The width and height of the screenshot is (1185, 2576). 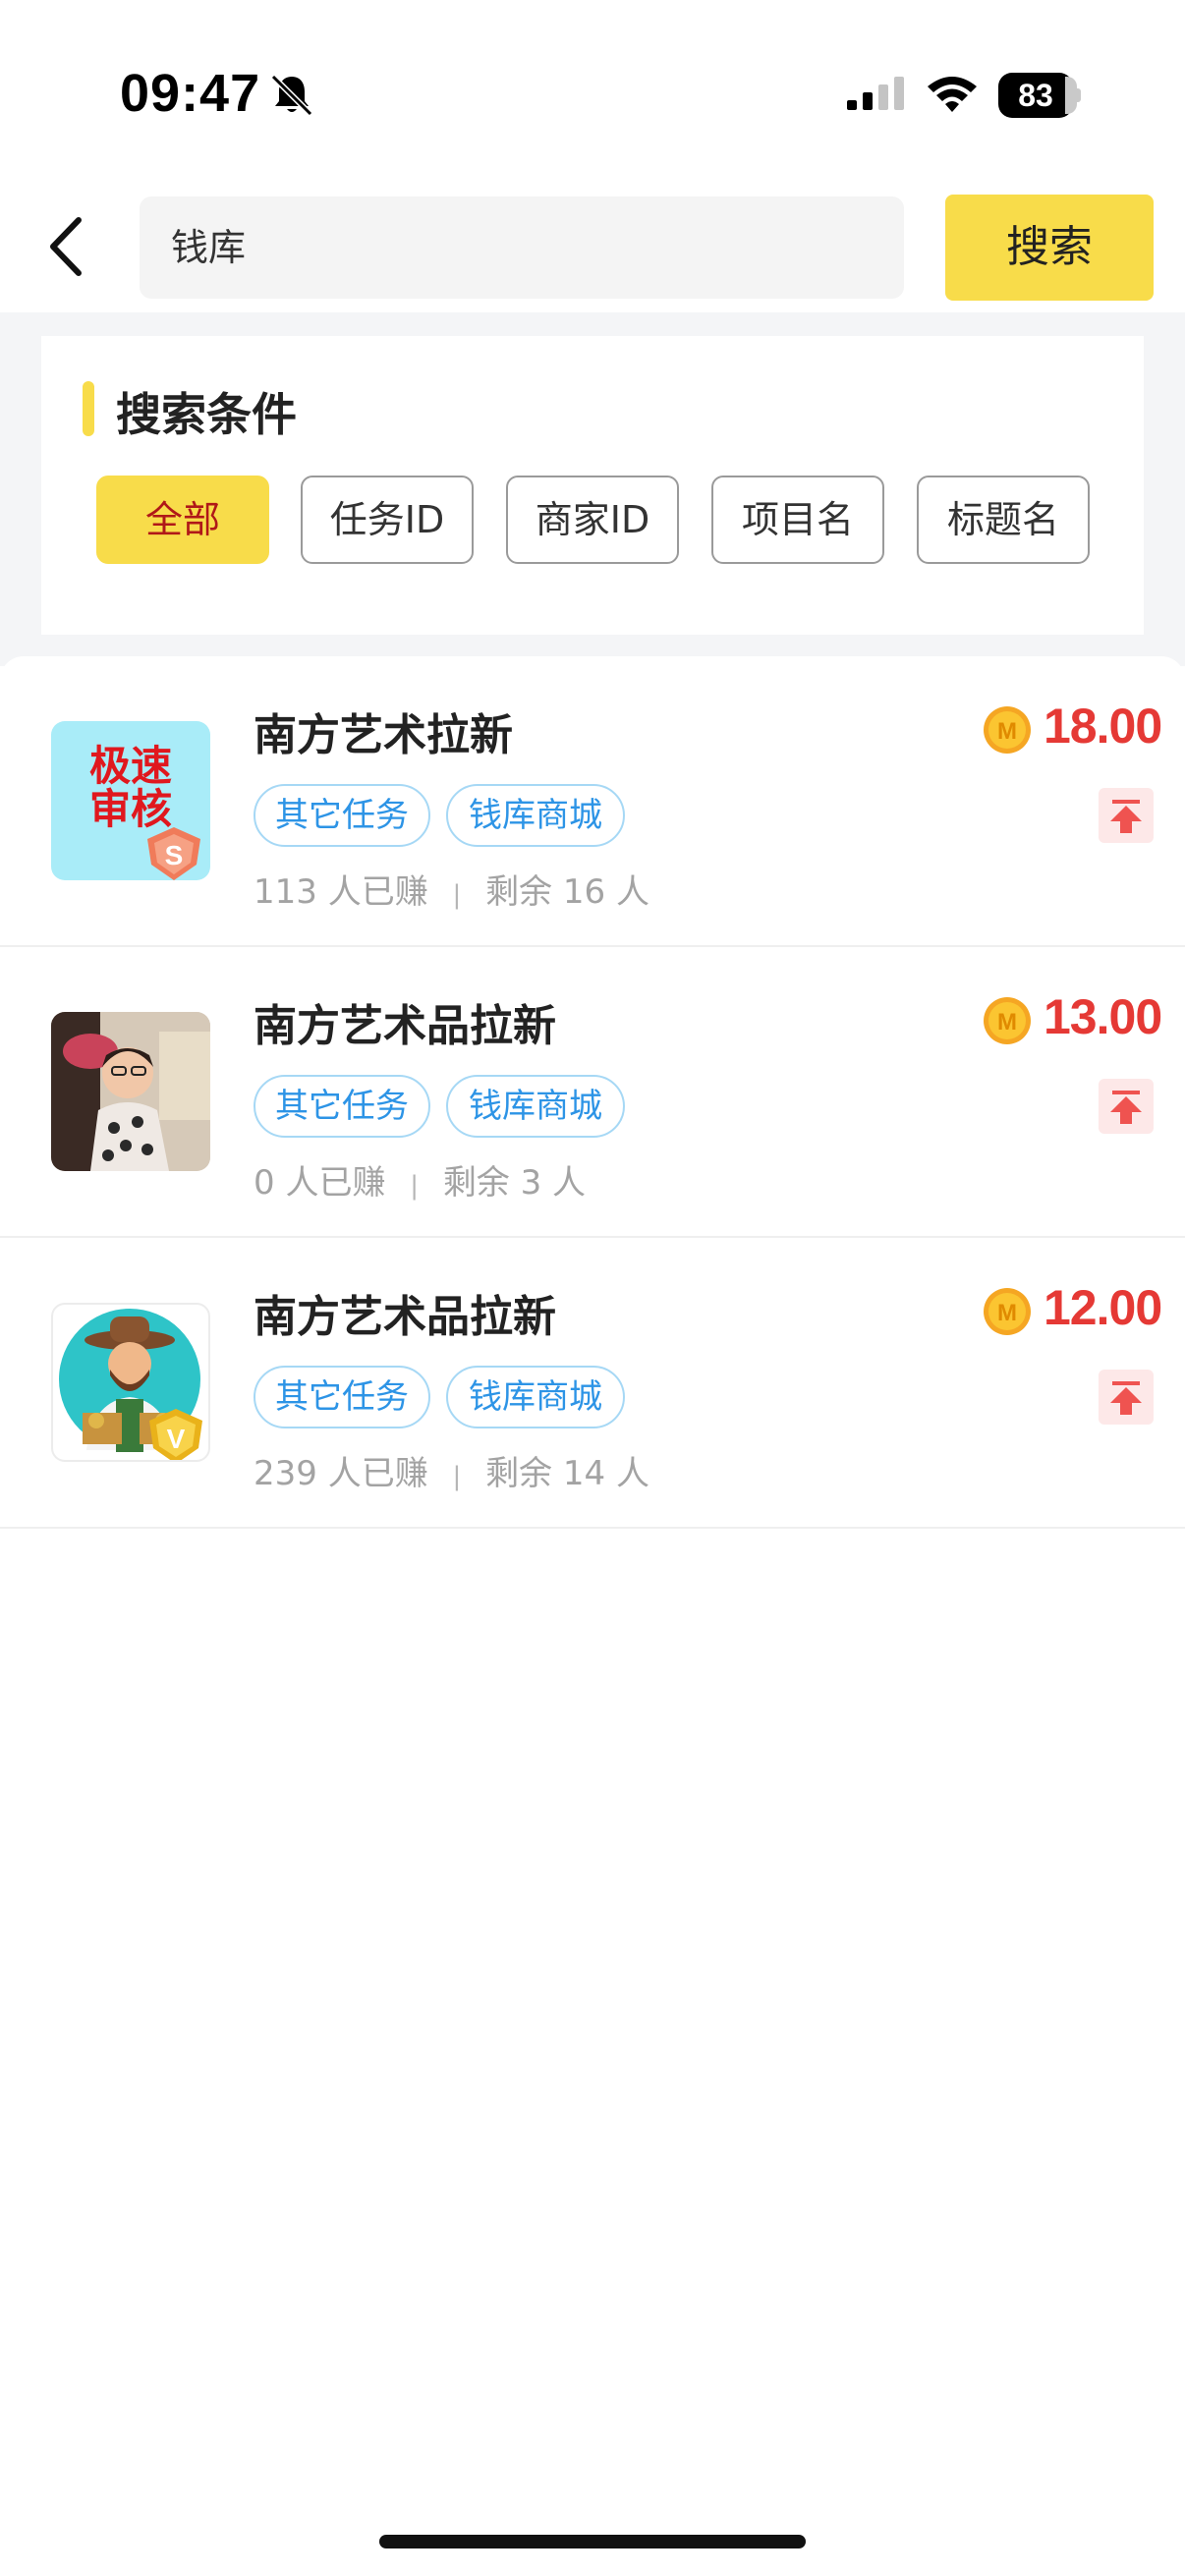 What do you see at coordinates (1103, 1016) in the screenshot?
I see `task-price: 13.00` at bounding box center [1103, 1016].